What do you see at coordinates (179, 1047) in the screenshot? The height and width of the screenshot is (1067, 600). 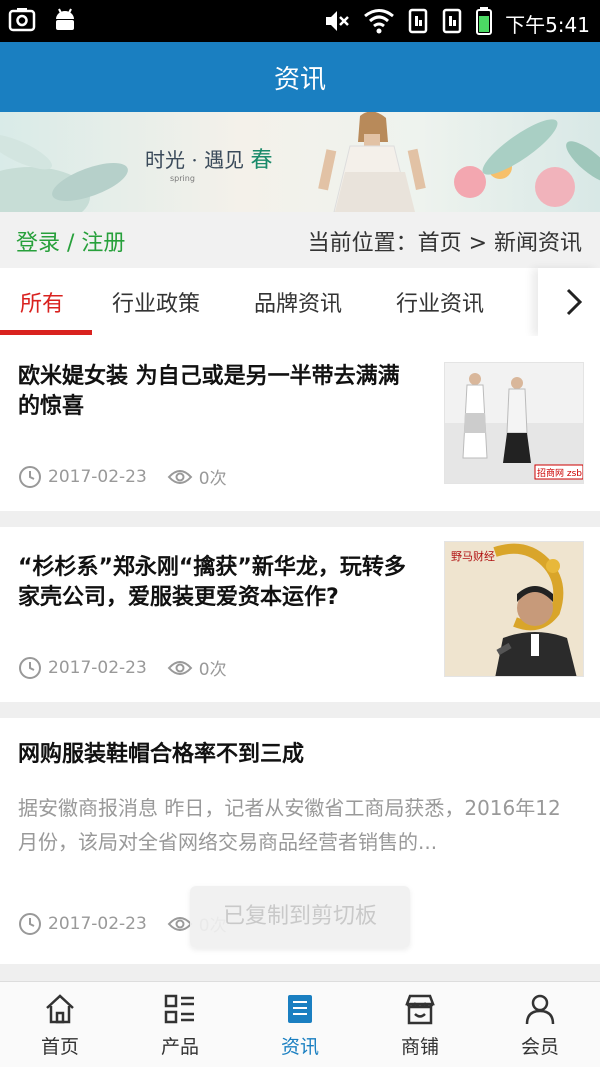 I see `nav-label: 产品` at bounding box center [179, 1047].